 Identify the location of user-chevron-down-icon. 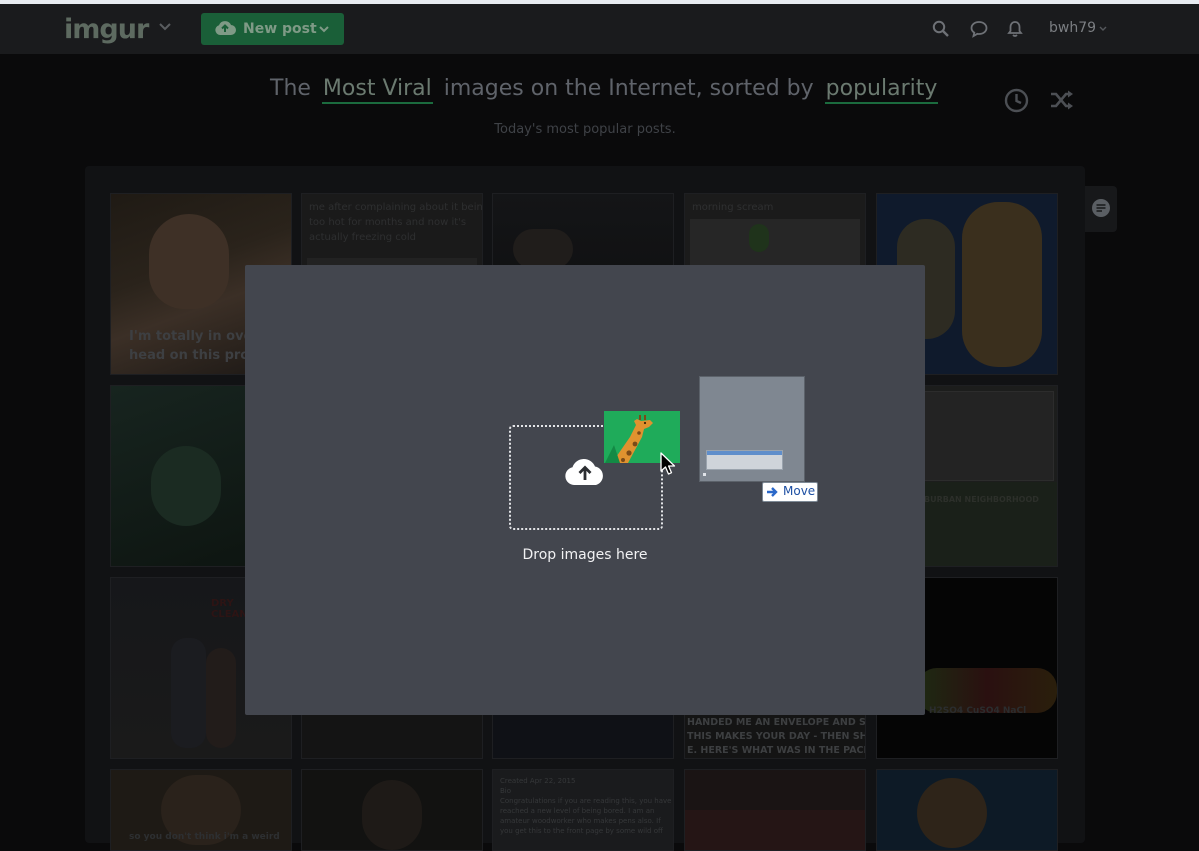
(1103, 29).